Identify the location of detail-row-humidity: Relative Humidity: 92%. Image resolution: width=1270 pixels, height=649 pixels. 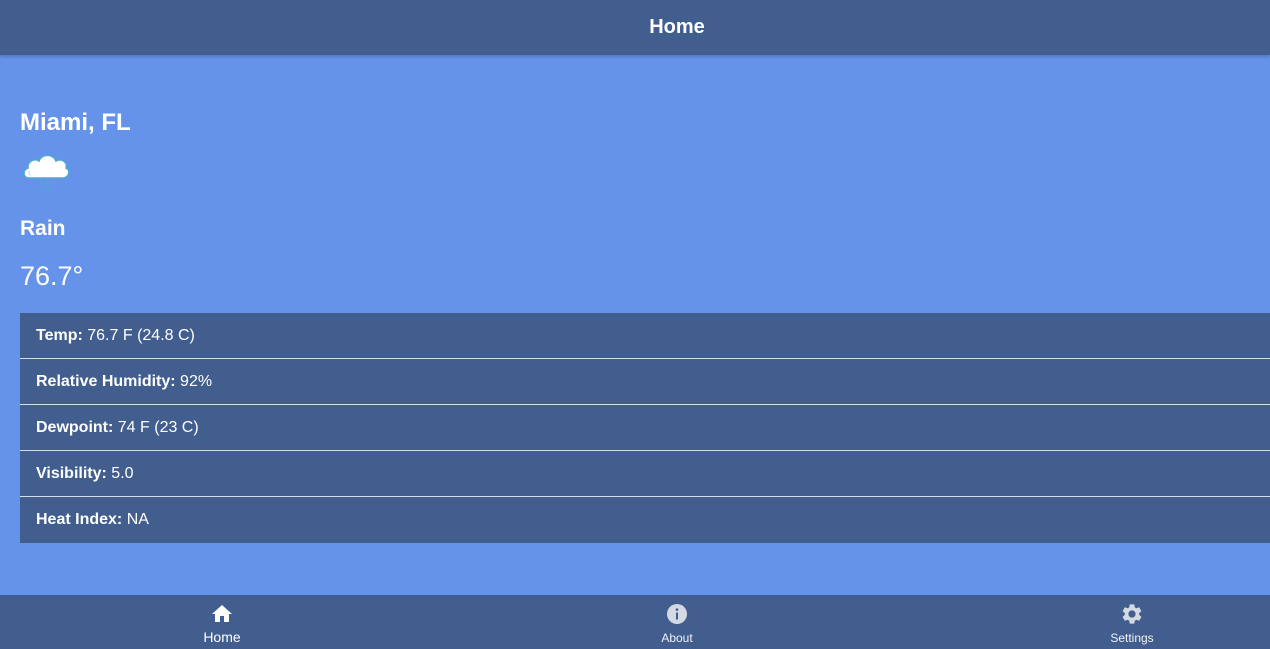
(645, 382).